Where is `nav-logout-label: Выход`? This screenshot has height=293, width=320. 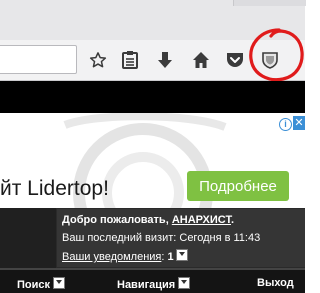 nav-logout-label: Выход is located at coordinates (275, 283).